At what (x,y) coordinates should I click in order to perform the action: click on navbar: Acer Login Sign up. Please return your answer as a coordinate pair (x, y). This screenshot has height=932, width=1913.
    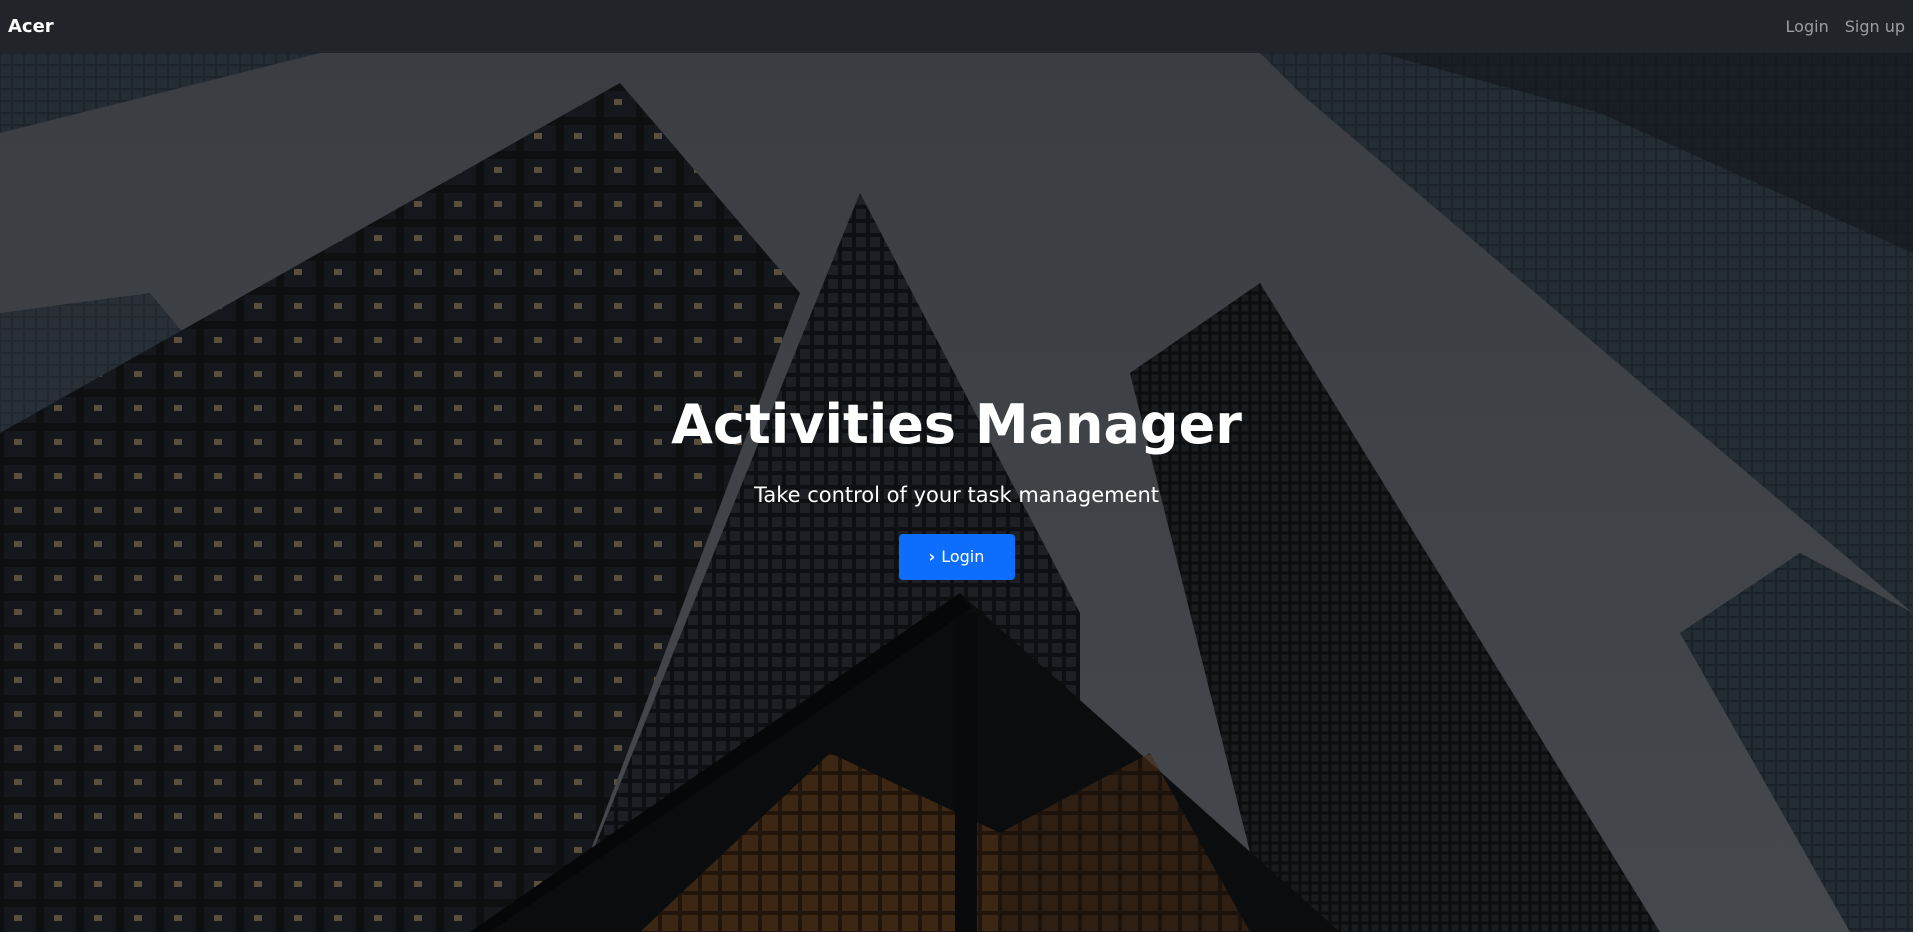
    Looking at the image, I should click on (956, 26).